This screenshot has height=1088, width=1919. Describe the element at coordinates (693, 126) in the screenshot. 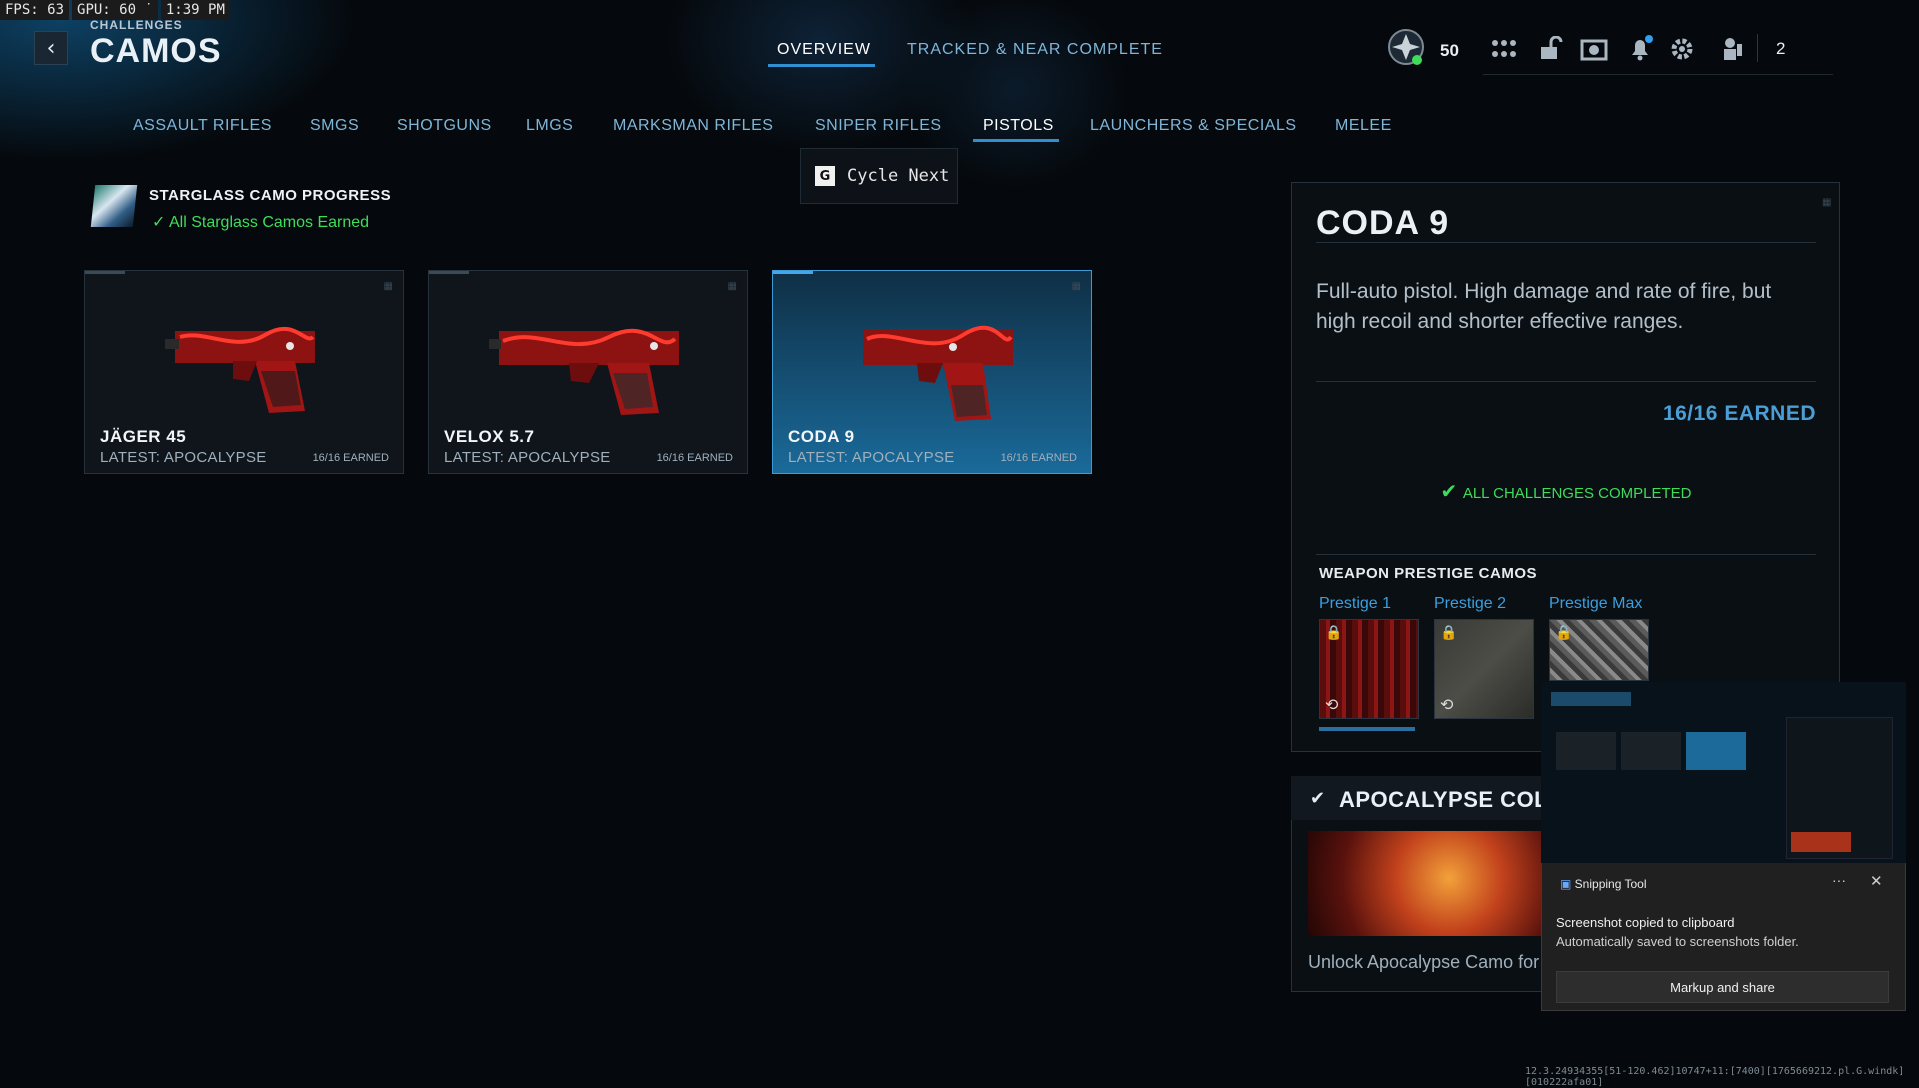

I see `category-marksman-rifles: MARKSMAN RIFLES` at that location.